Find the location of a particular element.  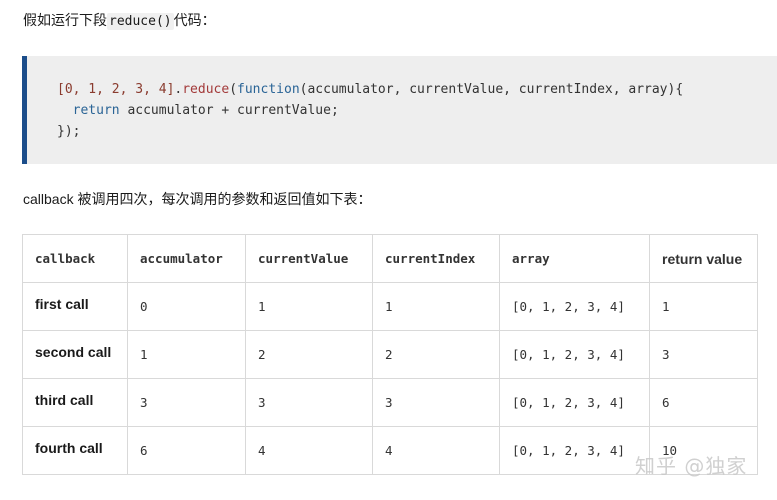

row-label: second call is located at coordinates (75, 354).